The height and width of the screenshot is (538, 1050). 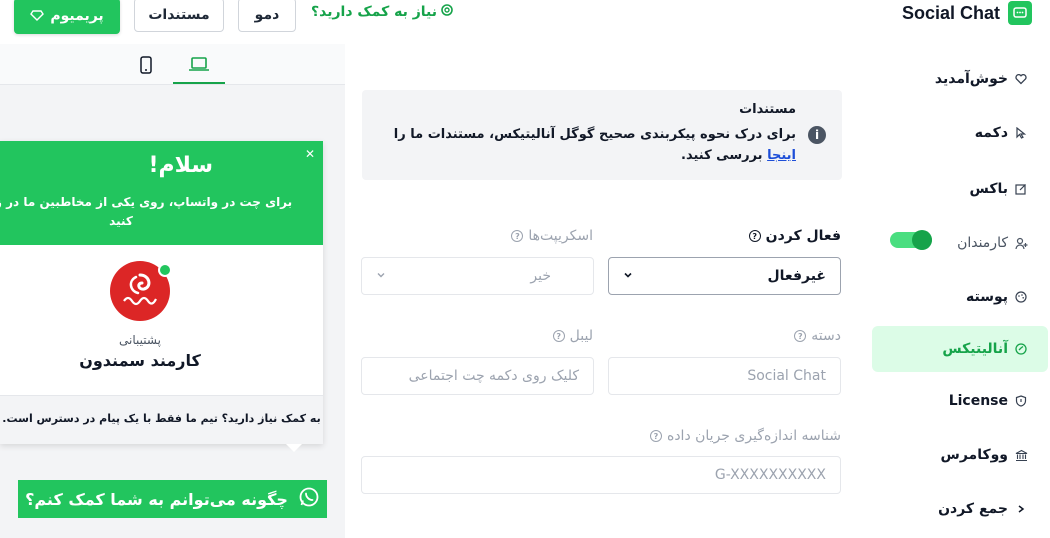 What do you see at coordinates (181, 165) in the screenshot?
I see `chat-title: سلام!` at bounding box center [181, 165].